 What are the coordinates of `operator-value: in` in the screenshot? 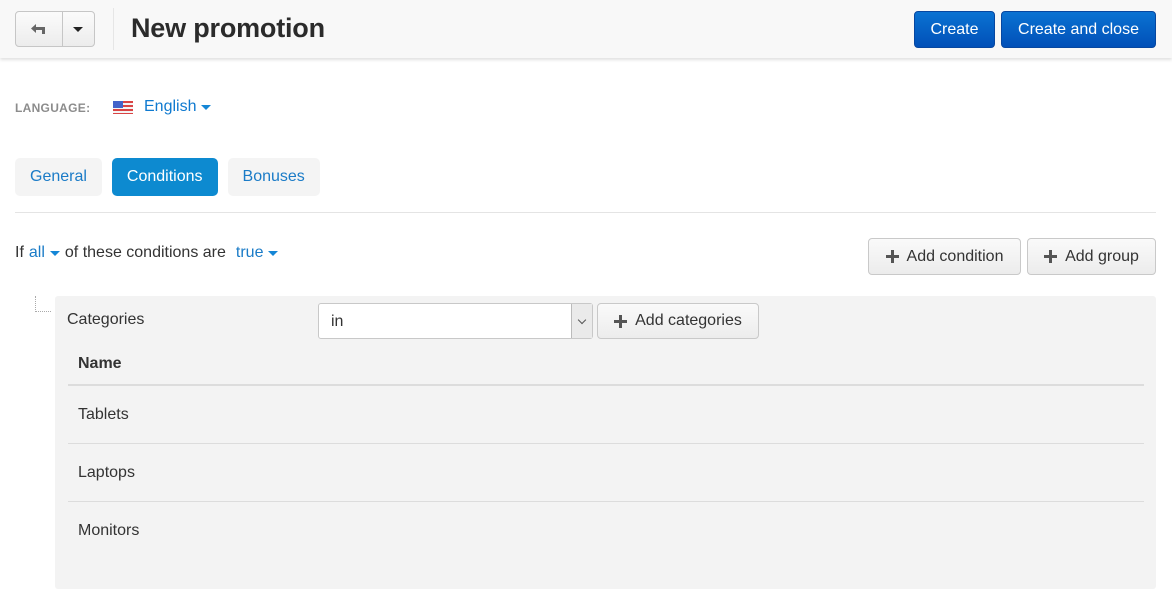 It's located at (337, 321).